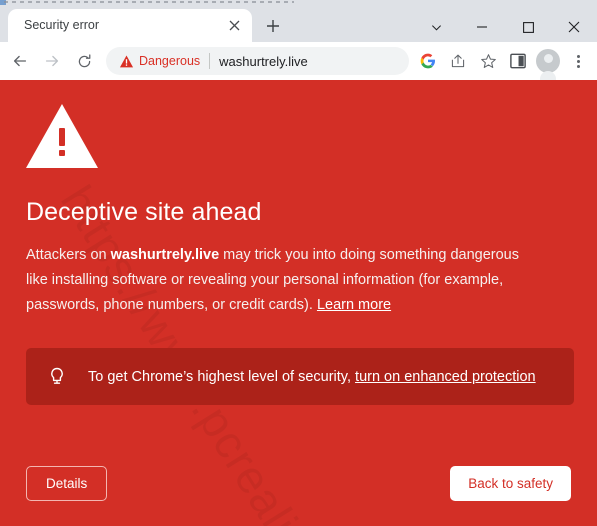 The image size is (597, 526). I want to click on page-title: Deceptive site ahead, so click(144, 212).